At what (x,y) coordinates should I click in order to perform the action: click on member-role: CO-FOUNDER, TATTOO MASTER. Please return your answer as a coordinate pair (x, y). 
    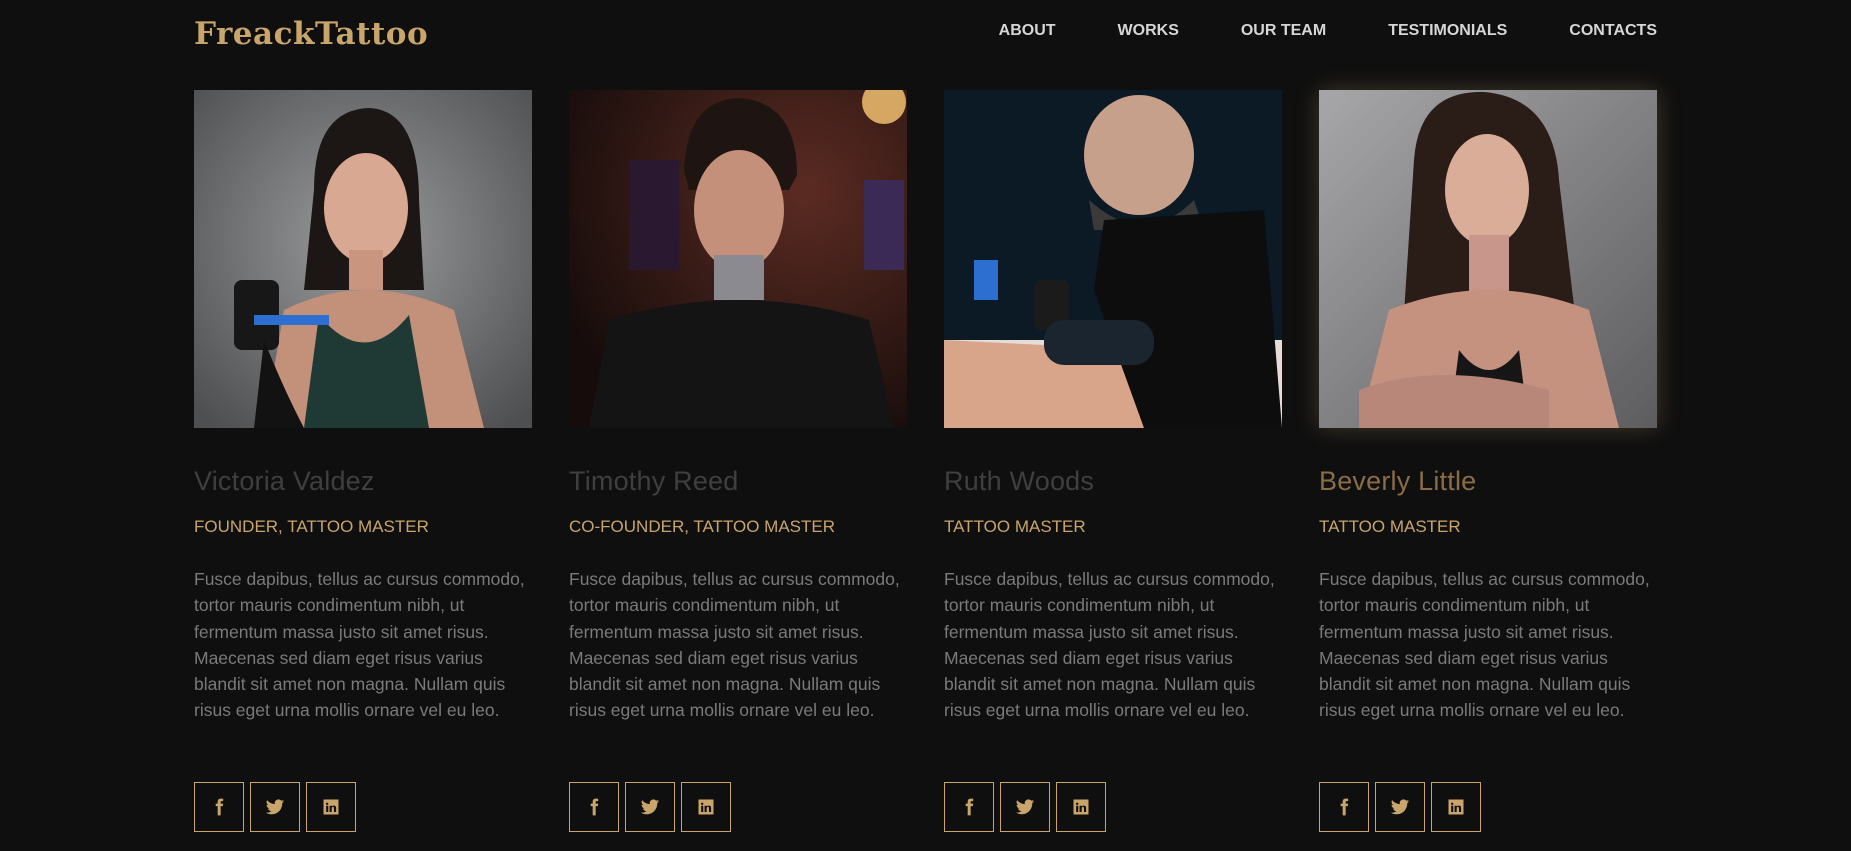
    Looking at the image, I should click on (702, 526).